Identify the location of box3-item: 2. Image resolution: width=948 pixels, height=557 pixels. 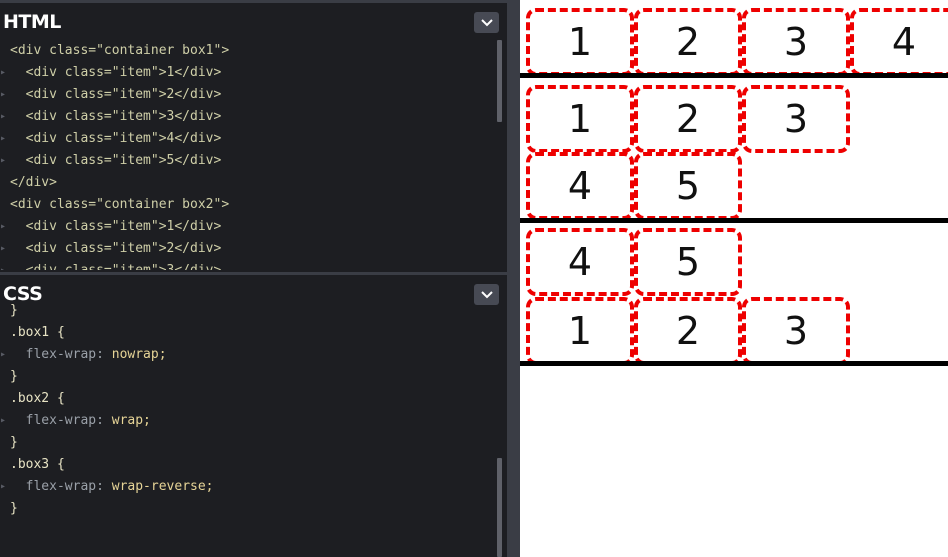
(688, 331).